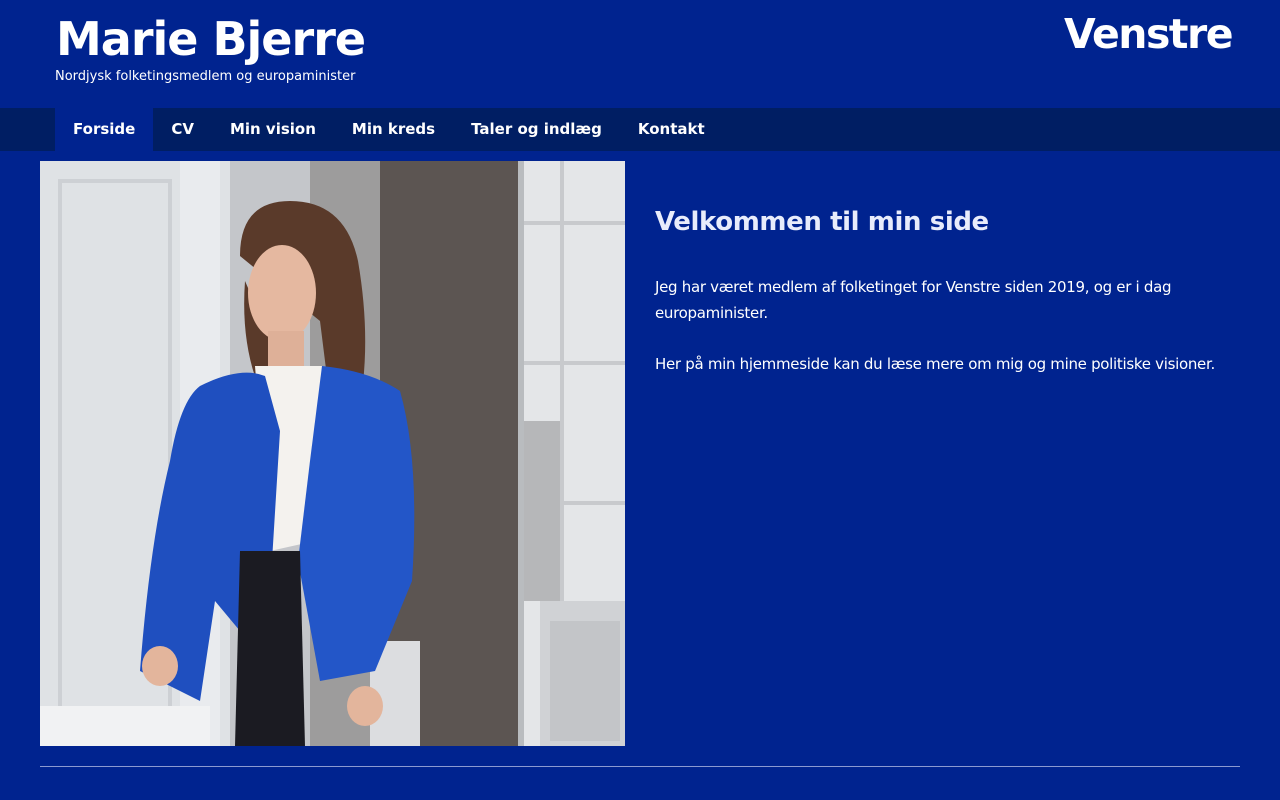 Image resolution: width=1280 pixels, height=800 pixels. What do you see at coordinates (671, 129) in the screenshot?
I see `nav-item-kontakt: Kontakt` at bounding box center [671, 129].